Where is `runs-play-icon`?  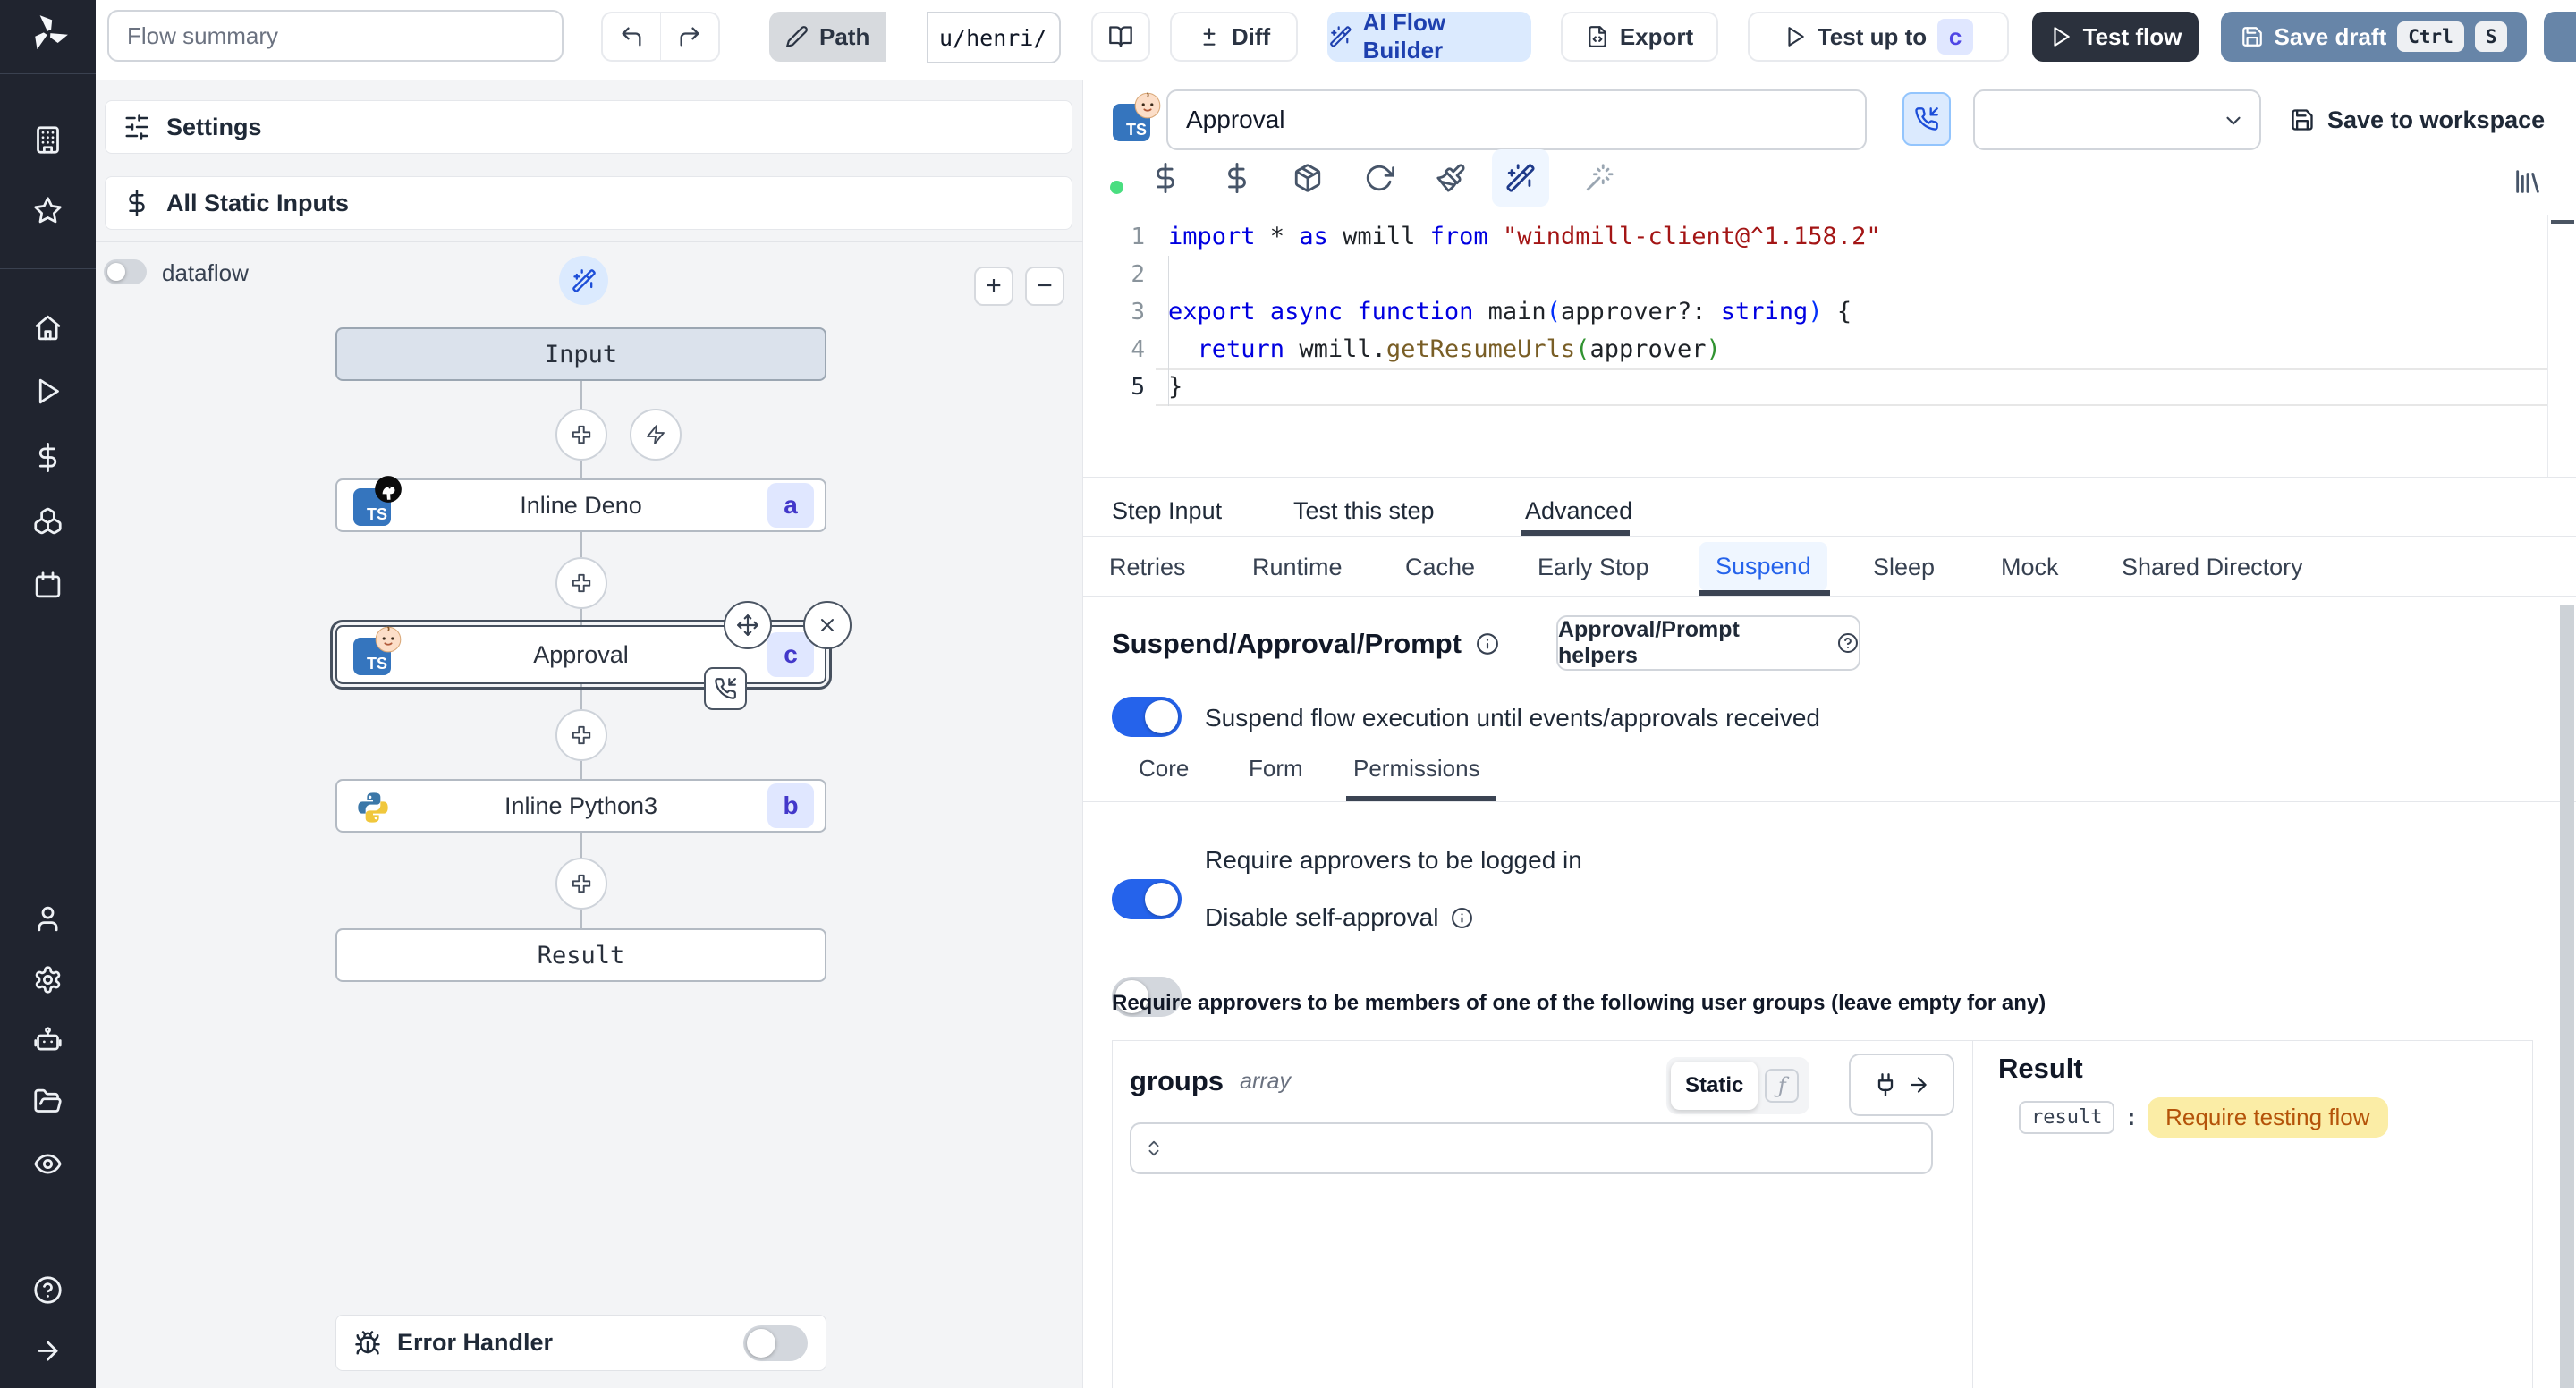
runs-play-icon is located at coordinates (48, 392).